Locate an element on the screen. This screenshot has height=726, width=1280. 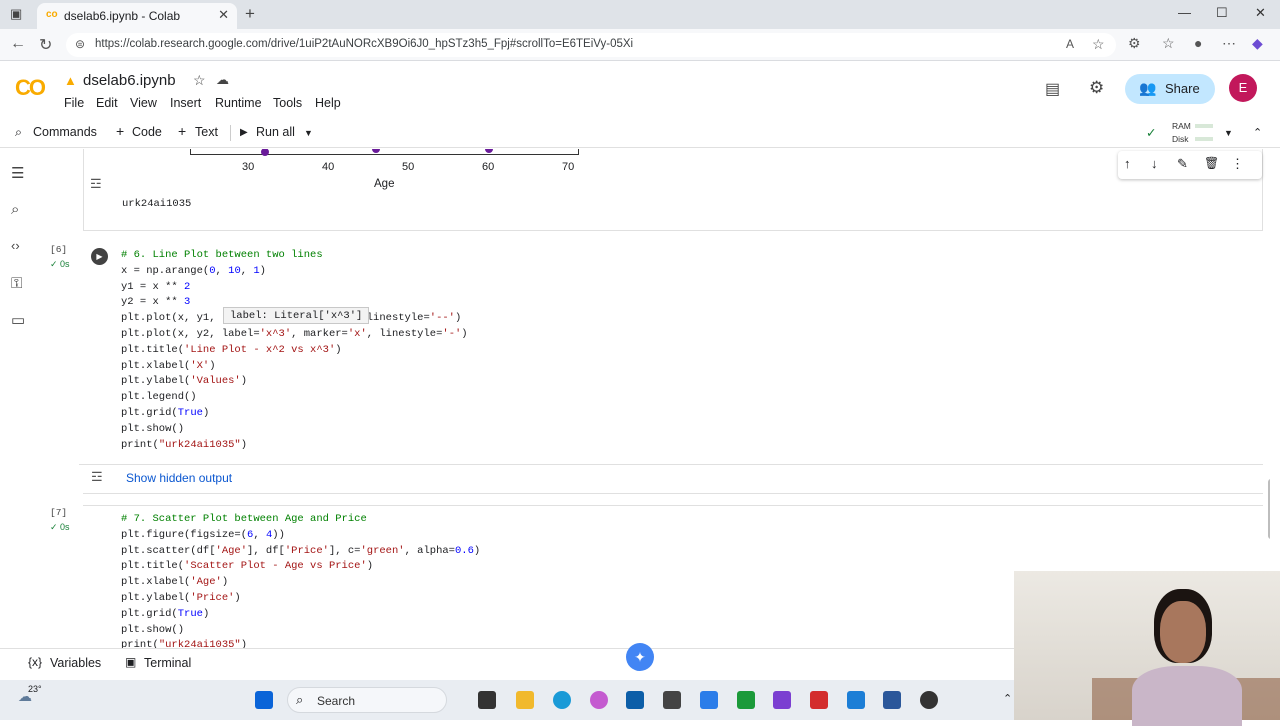
notebook-scrollbar is located at coordinates (1269, 509).